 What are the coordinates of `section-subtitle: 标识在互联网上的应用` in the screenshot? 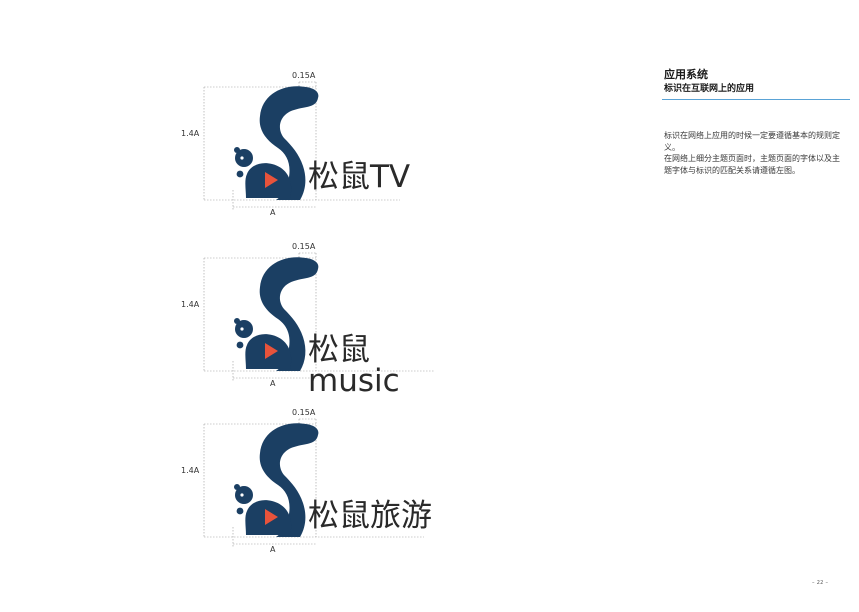 It's located at (709, 89).